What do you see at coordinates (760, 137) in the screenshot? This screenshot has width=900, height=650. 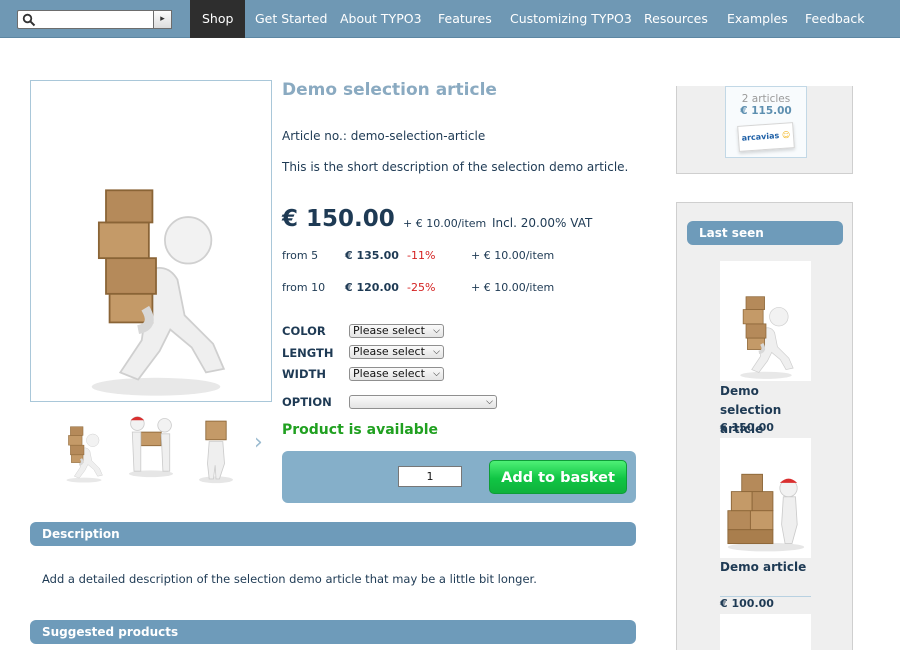 I see `arcavias-logo: arcavias` at bounding box center [760, 137].